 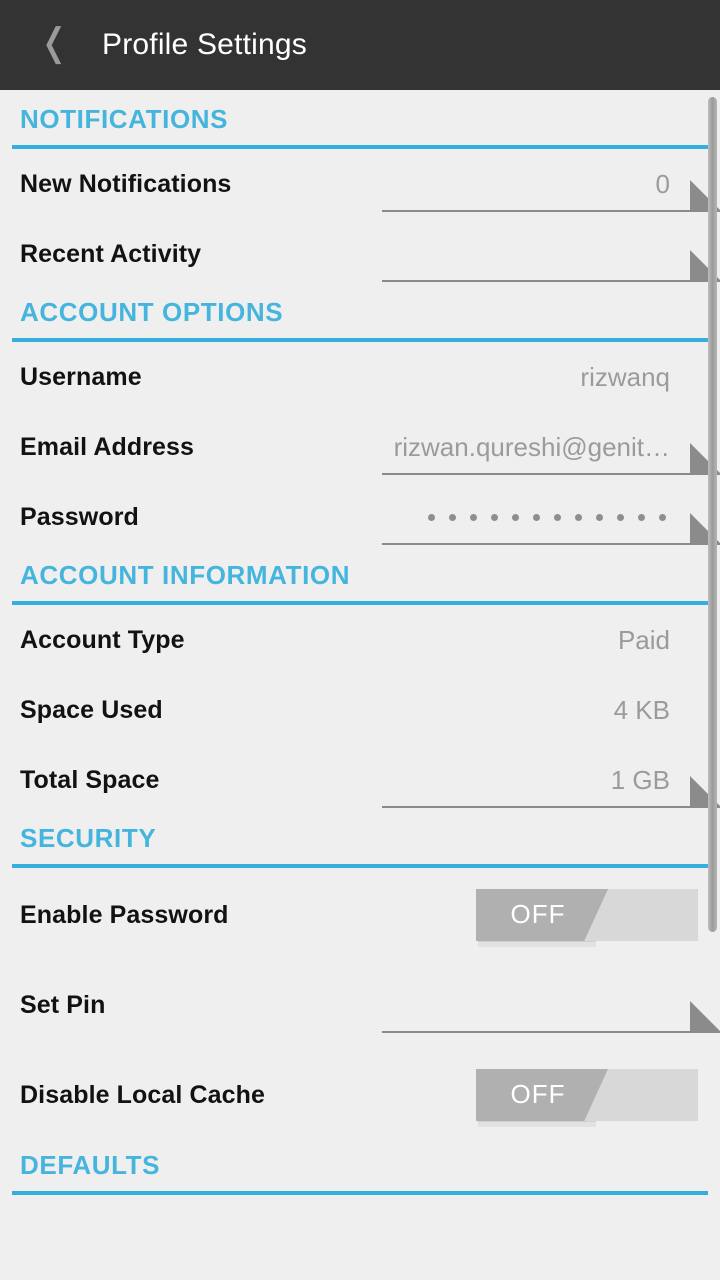 I want to click on row-label: Set Pin, so click(x=63, y=1004).